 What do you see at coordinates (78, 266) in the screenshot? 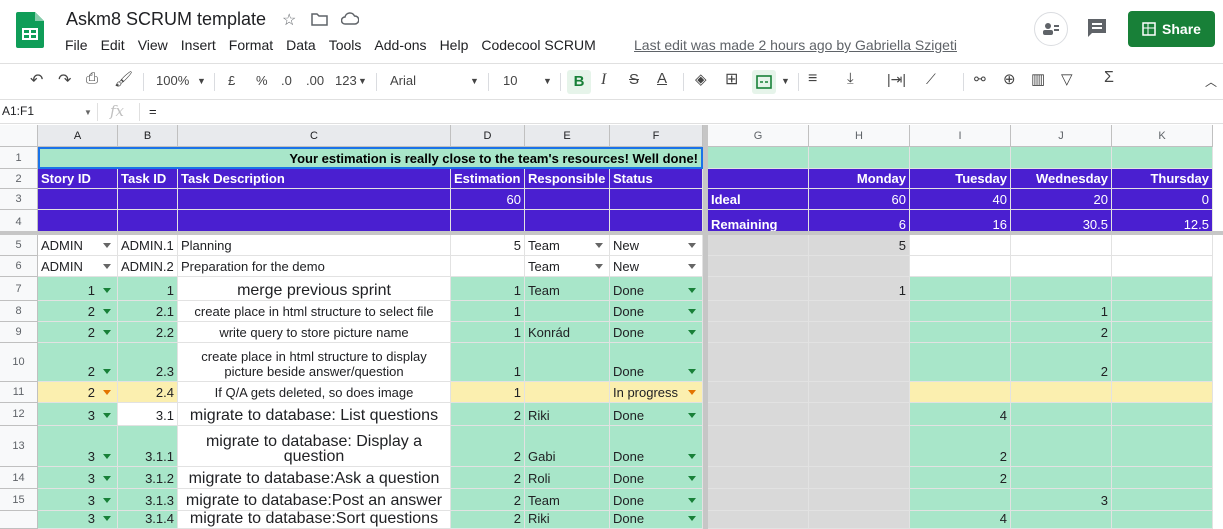
I see `story-id-cell: ADMIN` at bounding box center [78, 266].